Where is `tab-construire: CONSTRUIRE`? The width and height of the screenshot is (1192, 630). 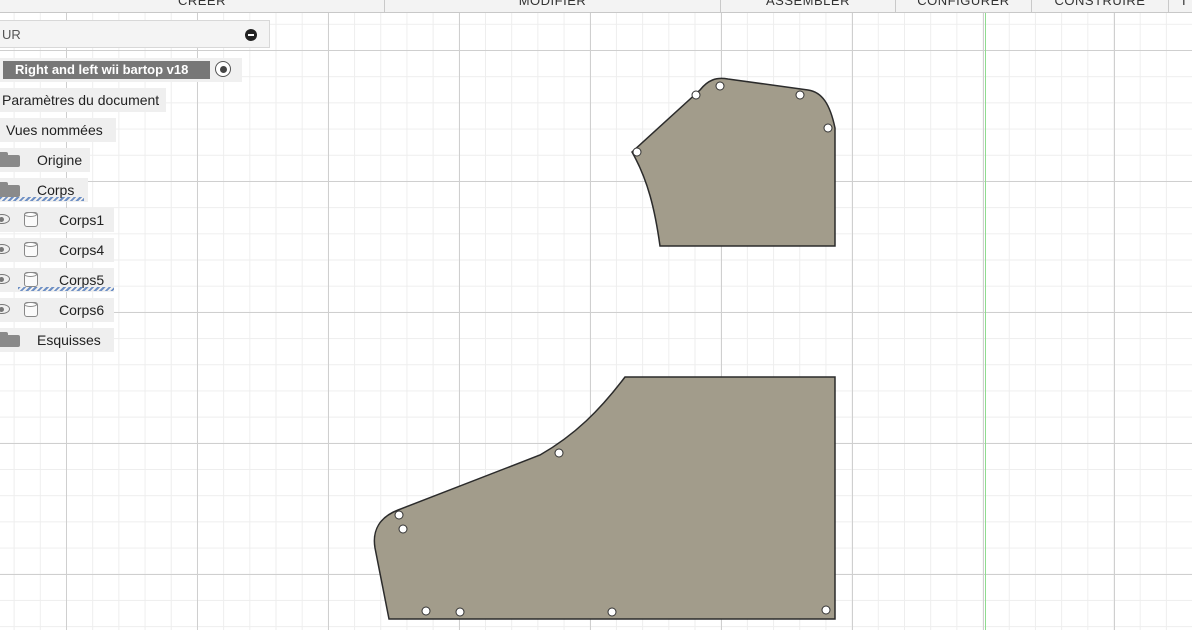 tab-construire: CONSTRUIRE is located at coordinates (1100, 6).